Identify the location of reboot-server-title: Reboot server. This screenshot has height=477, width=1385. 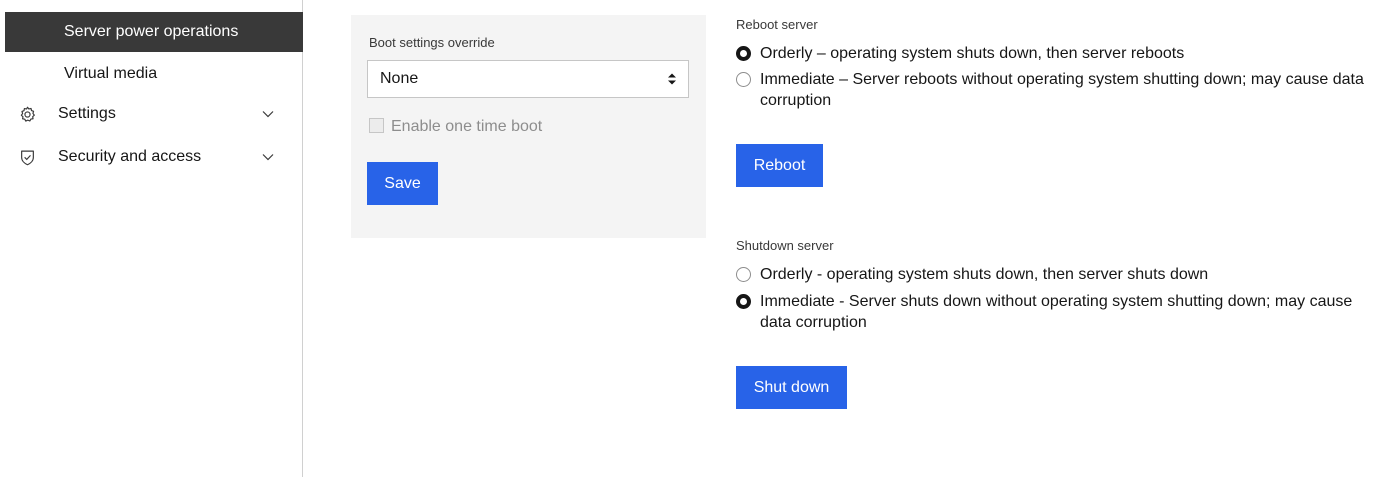
(777, 24).